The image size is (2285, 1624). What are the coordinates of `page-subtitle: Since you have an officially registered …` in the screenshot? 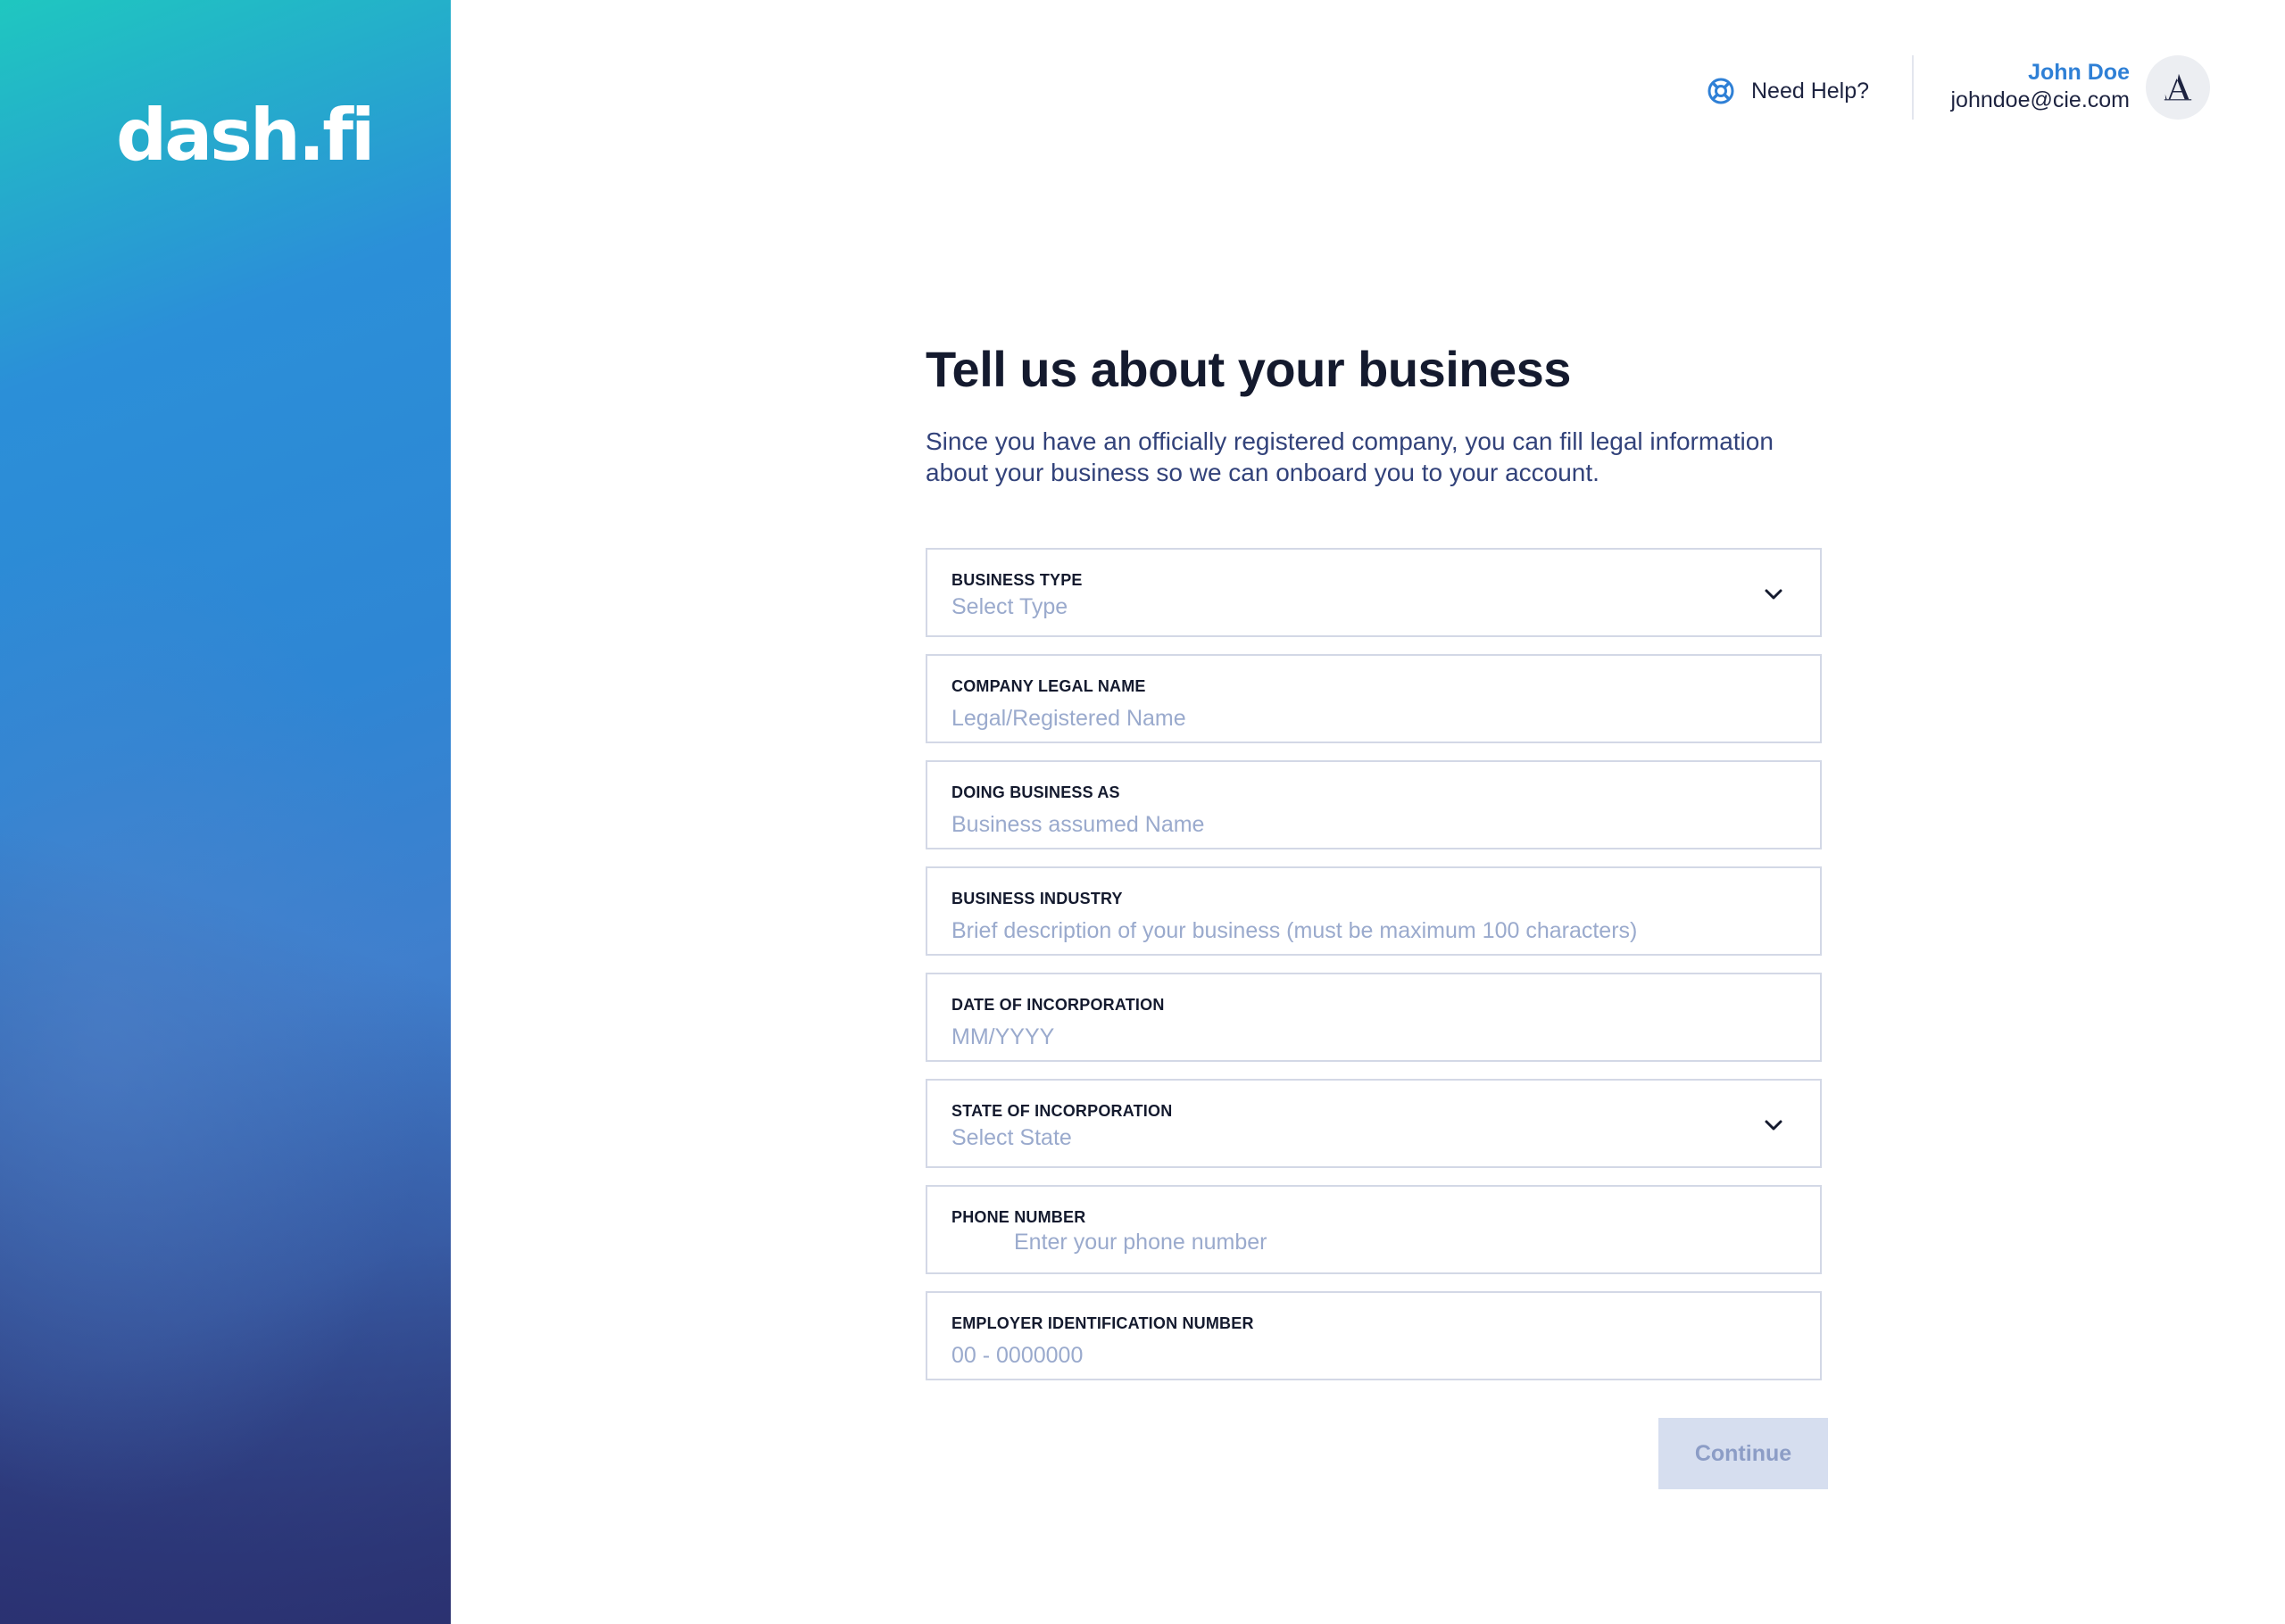 It's located at (1350, 457).